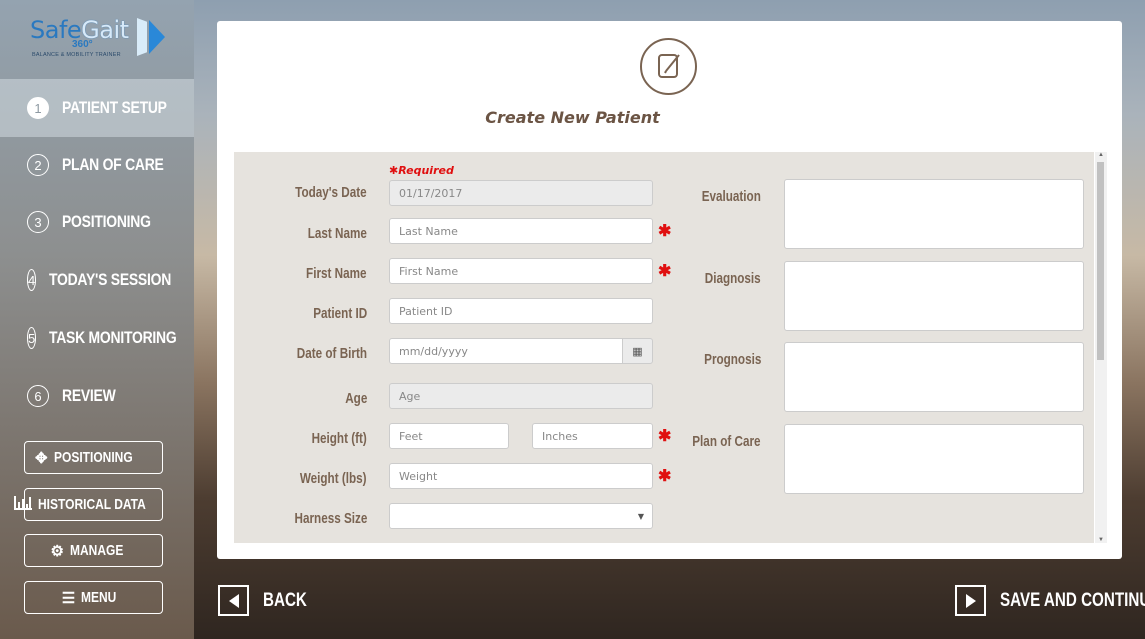 This screenshot has width=1145, height=639. I want to click on step-label: TASK MONITORING, so click(113, 337).